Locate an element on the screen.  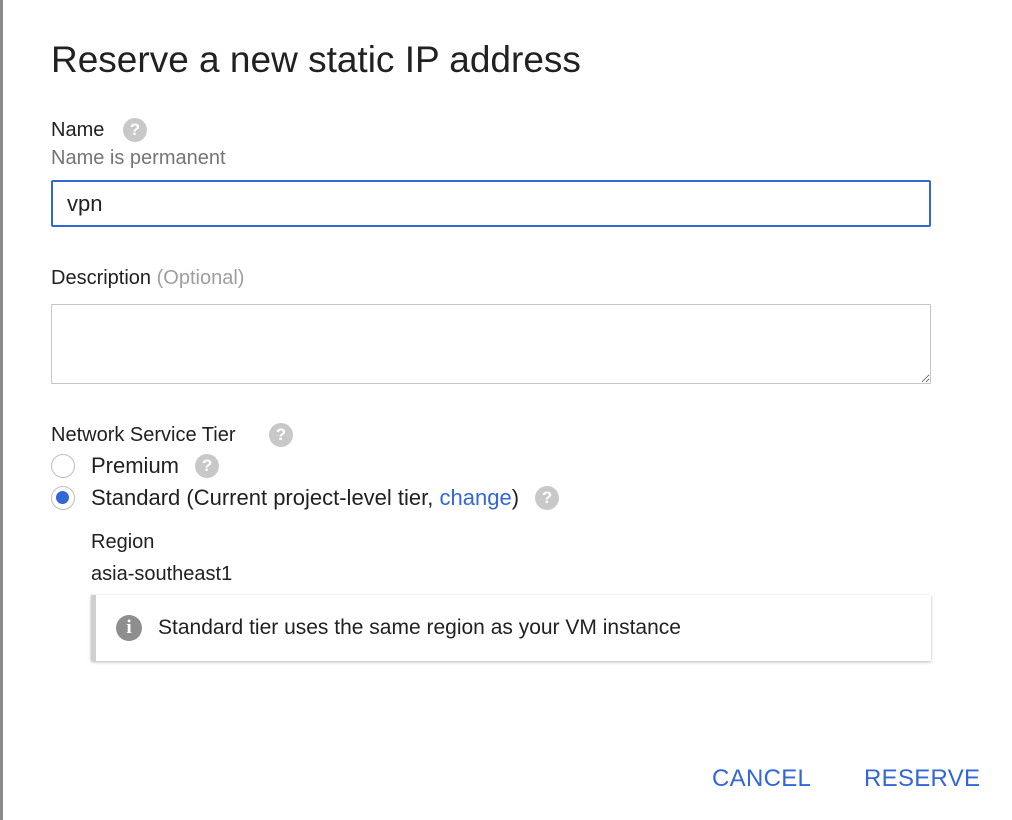
standard-label-suffix: ) is located at coordinates (515, 497).